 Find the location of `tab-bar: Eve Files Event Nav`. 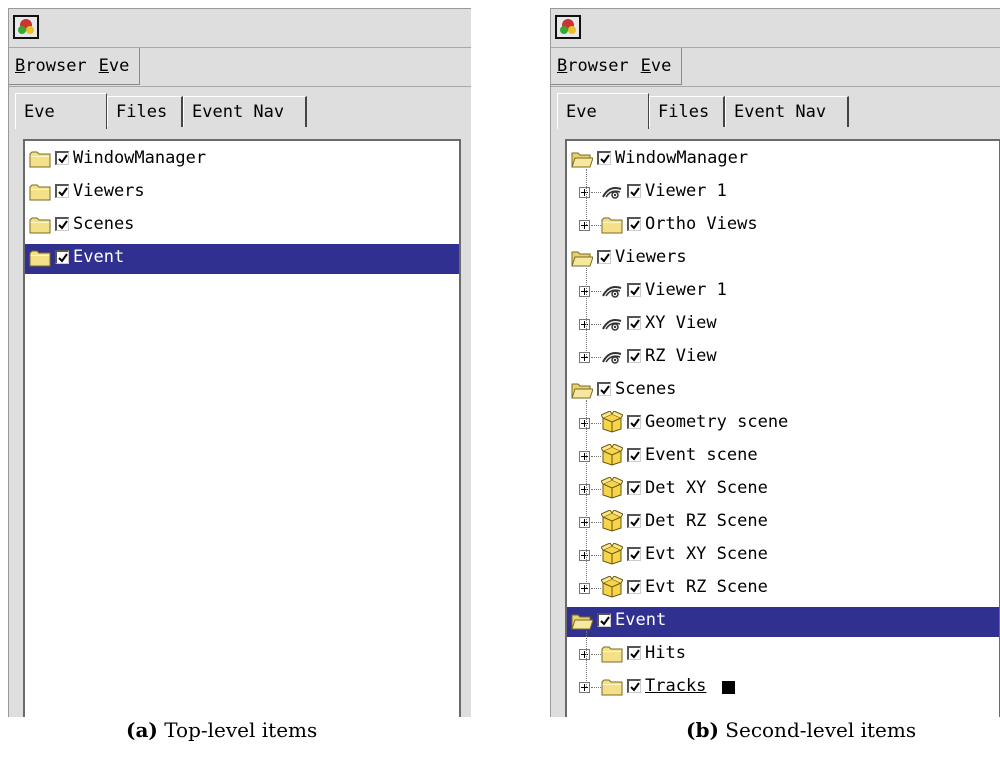

tab-bar: Eve Files Event Nav is located at coordinates (240, 108).